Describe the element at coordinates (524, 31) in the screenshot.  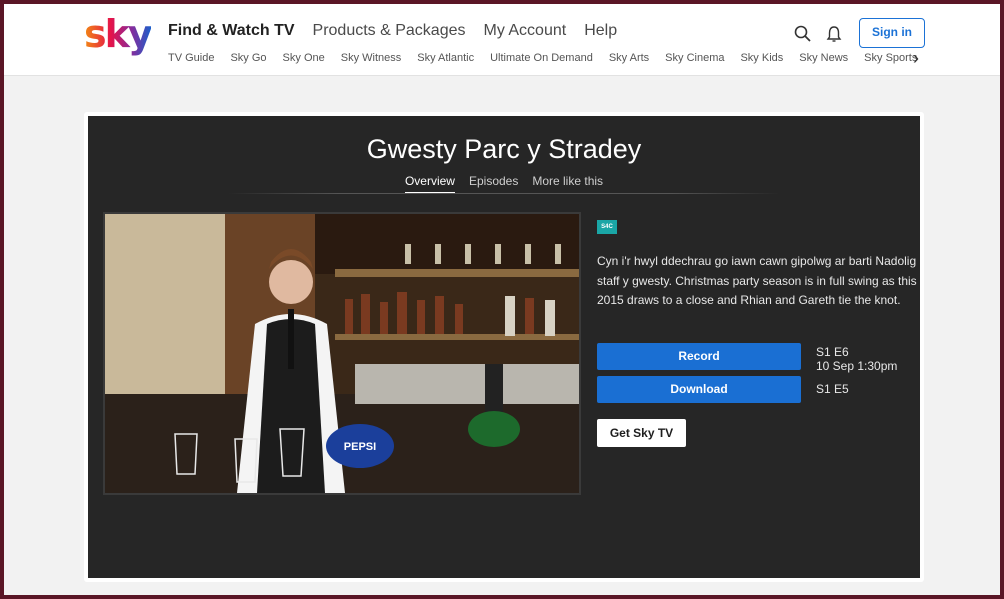
I see `nav-my-account: My Account` at that location.